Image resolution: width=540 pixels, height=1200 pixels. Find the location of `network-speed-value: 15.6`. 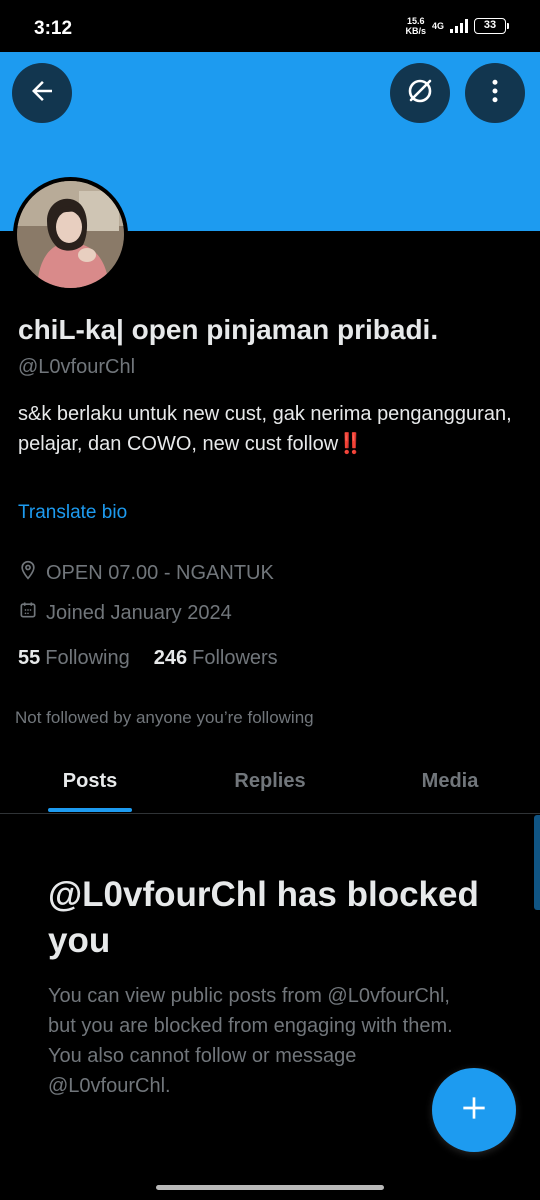

network-speed-value: 15.6 is located at coordinates (415, 21).